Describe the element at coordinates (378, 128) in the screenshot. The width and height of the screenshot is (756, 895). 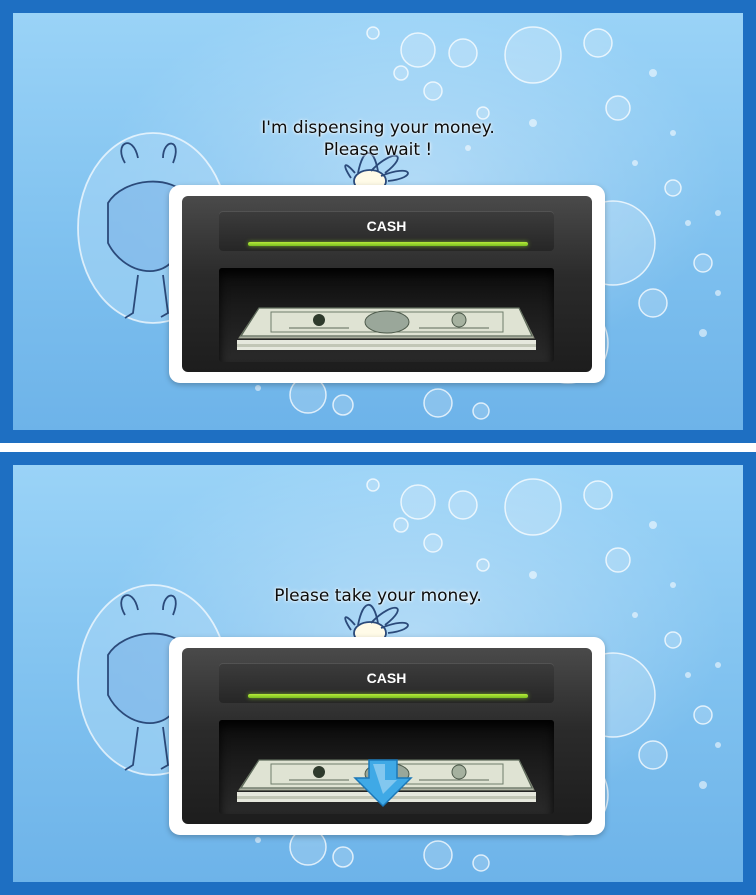
I see `status-message-line1: I'm dispensing your money.` at that location.